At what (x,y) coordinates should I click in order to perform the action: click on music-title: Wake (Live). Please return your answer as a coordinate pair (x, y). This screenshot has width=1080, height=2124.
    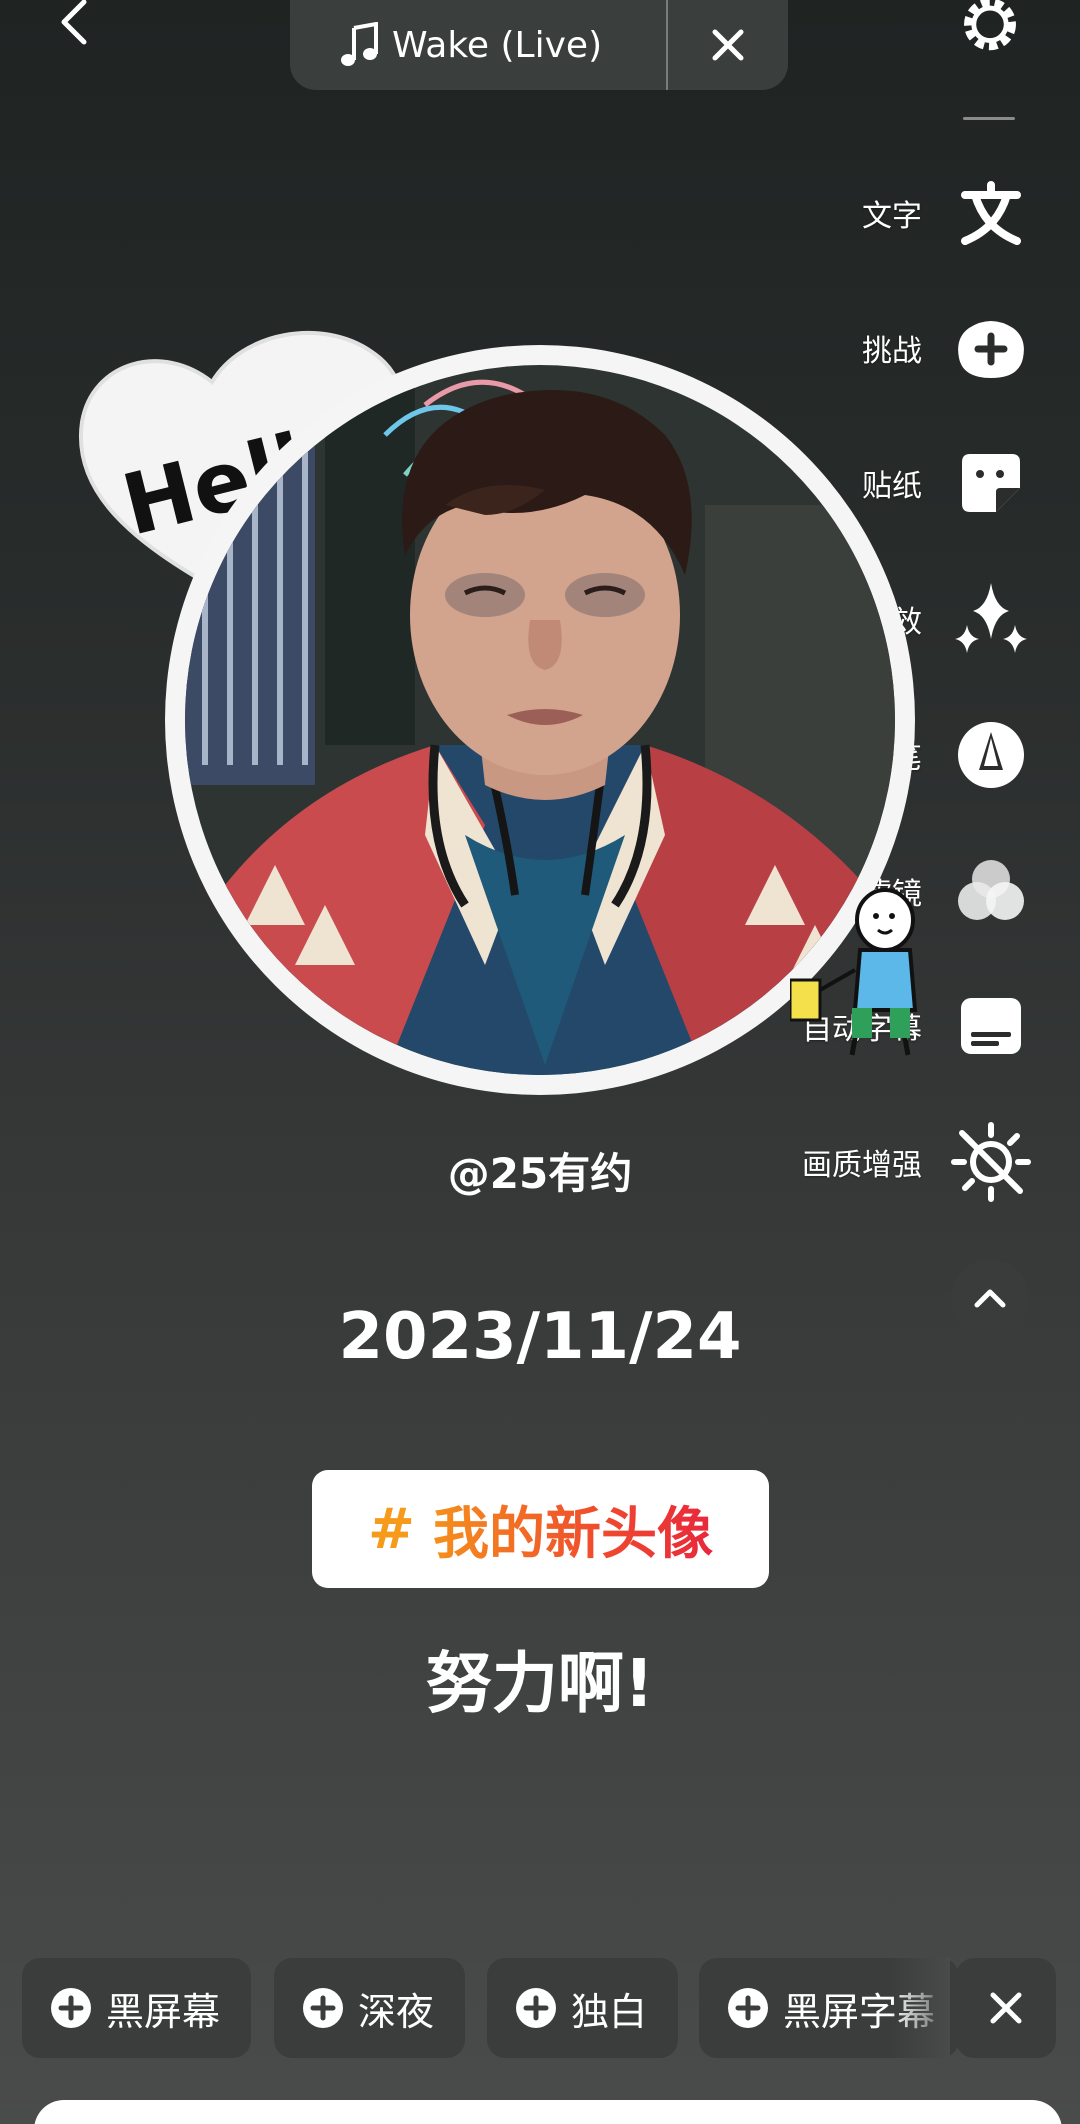
    Looking at the image, I should click on (497, 45).